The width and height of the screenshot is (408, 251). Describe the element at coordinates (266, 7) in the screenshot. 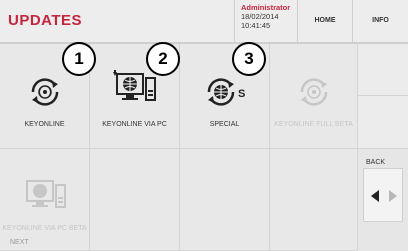

I see `user-name: Administrator` at that location.